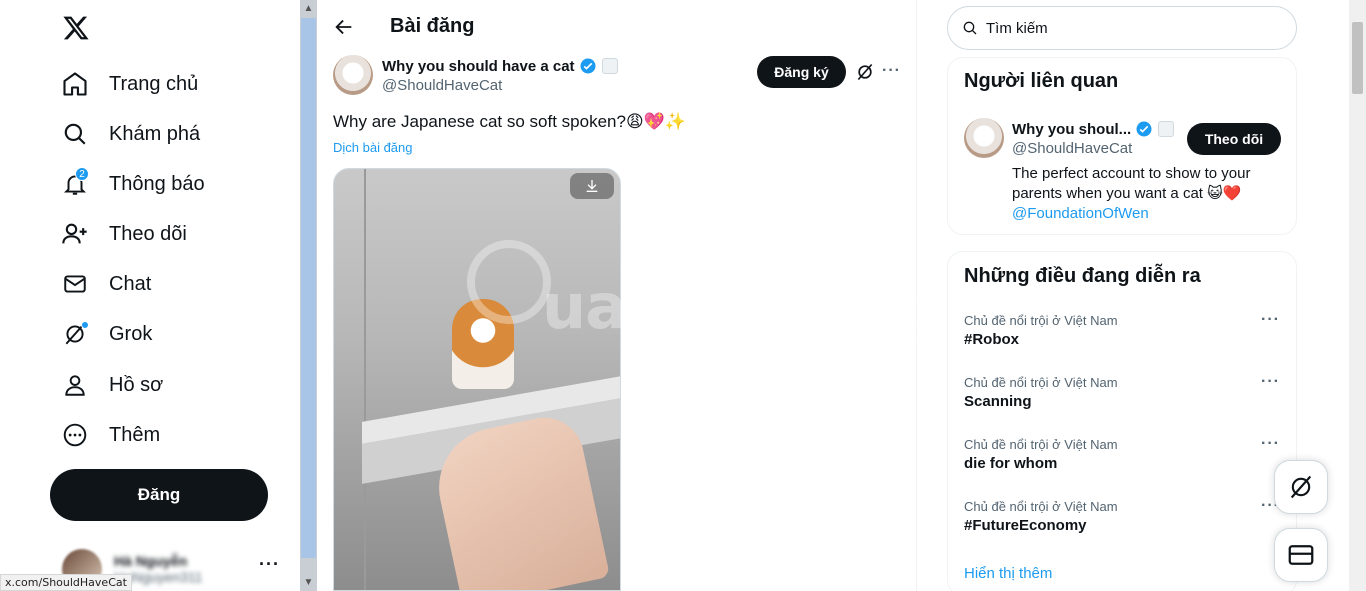  Describe the element at coordinates (1126, 28) in the screenshot. I see `search-input` at that location.